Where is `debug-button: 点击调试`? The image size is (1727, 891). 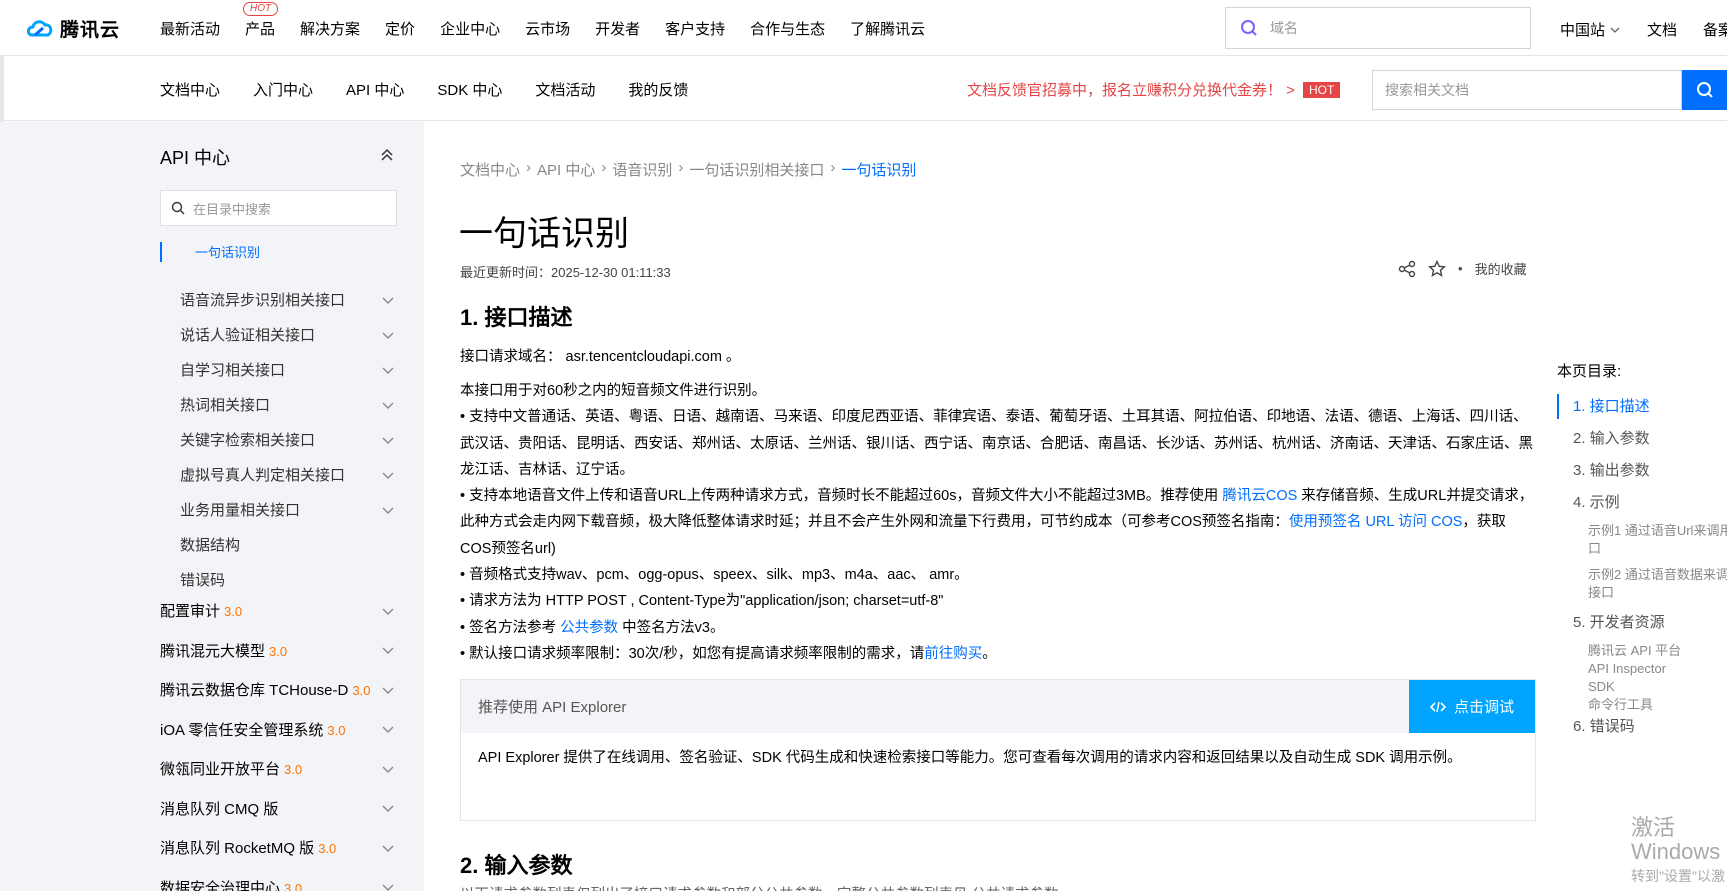
debug-button: 点击调试 is located at coordinates (1472, 706).